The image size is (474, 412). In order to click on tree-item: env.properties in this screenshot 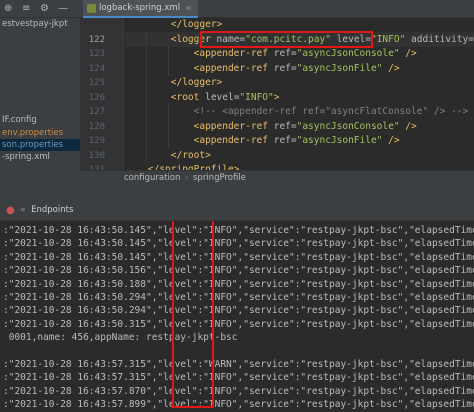, I will do `click(40, 133)`.